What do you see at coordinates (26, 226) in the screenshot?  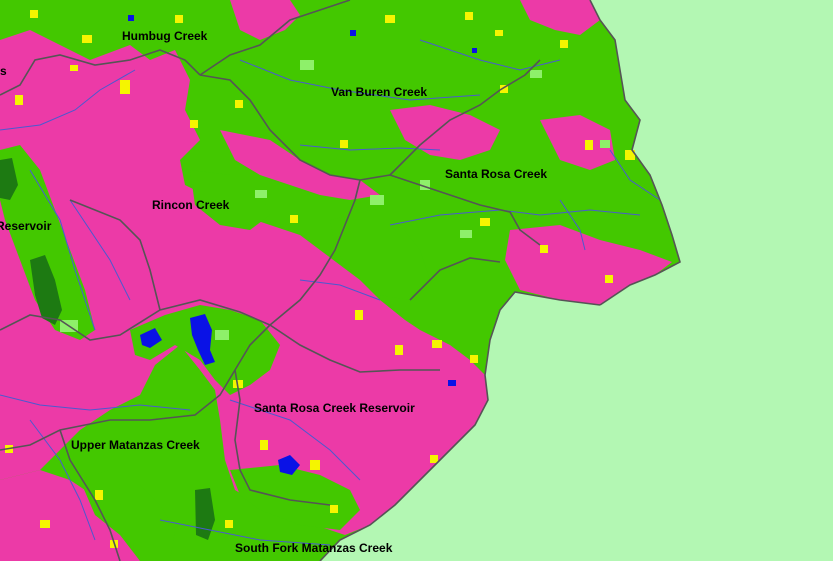 I see `label-reservoir-left: Reservoir` at bounding box center [26, 226].